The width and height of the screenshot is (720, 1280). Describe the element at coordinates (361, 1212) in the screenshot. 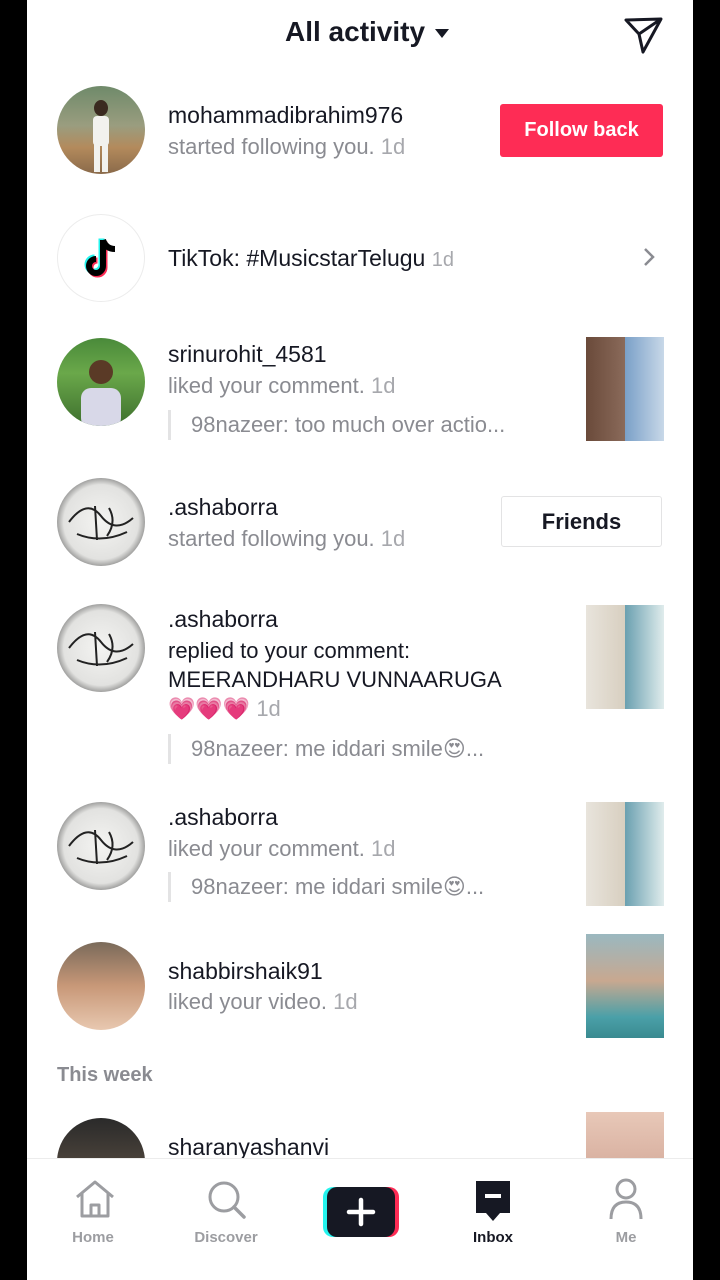

I see `plus-icon` at that location.